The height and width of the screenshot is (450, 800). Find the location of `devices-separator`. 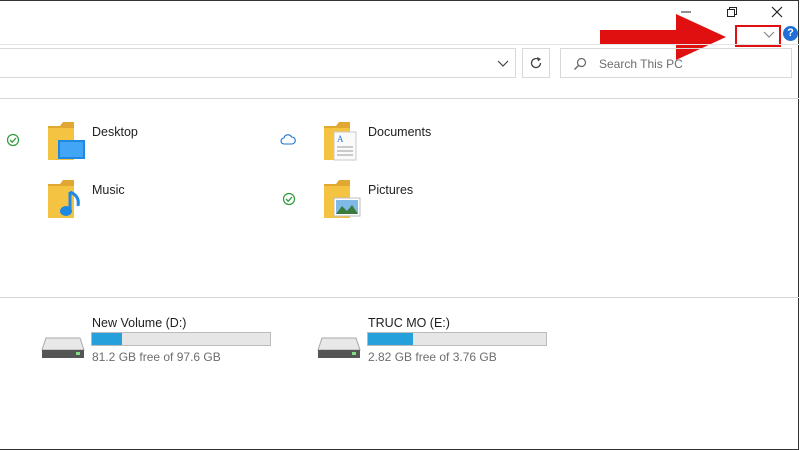

devices-separator is located at coordinates (399, 297).